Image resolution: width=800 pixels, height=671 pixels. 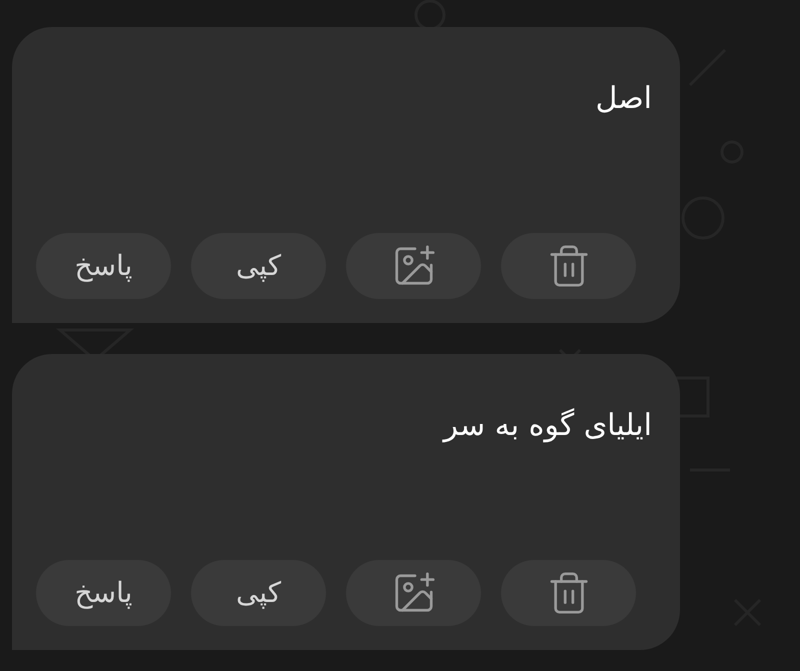 What do you see at coordinates (546, 426) in the screenshot?
I see `message-text: ایلیای گوه به سر` at bounding box center [546, 426].